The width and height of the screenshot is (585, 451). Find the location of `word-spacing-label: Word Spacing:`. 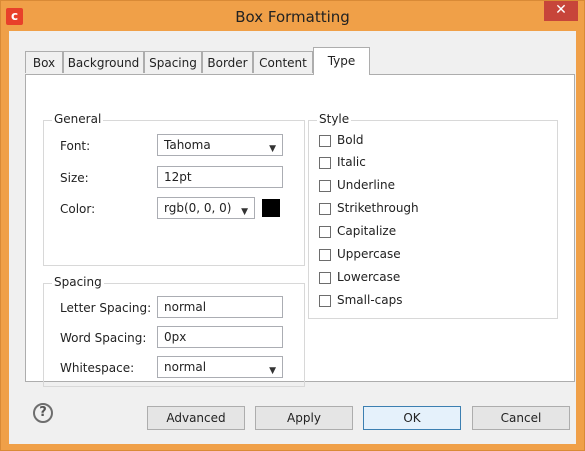

word-spacing-label: Word Spacing: is located at coordinates (103, 338).